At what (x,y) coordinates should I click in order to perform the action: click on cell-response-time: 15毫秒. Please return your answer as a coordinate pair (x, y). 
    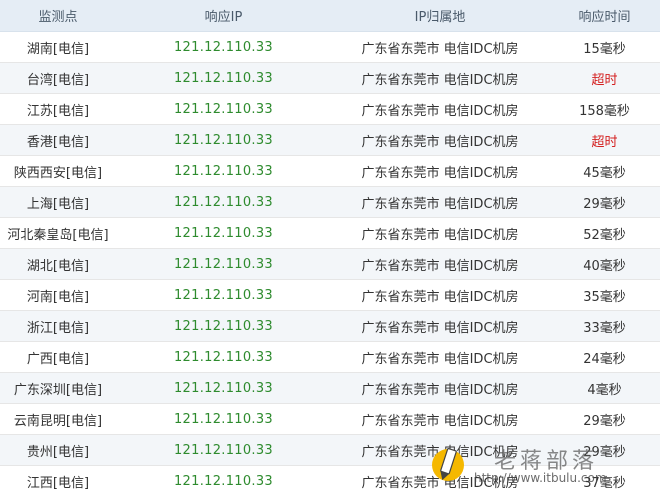
    Looking at the image, I should click on (604, 47).